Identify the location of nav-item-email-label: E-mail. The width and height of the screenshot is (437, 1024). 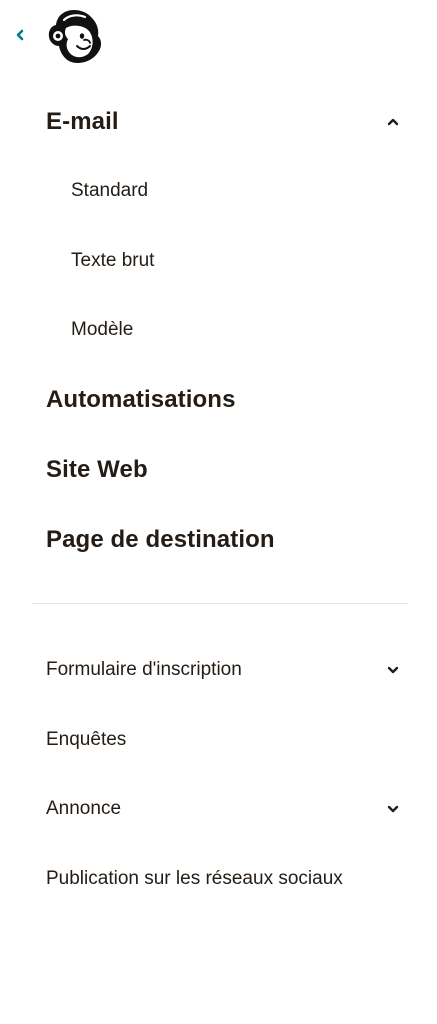
(82, 121).